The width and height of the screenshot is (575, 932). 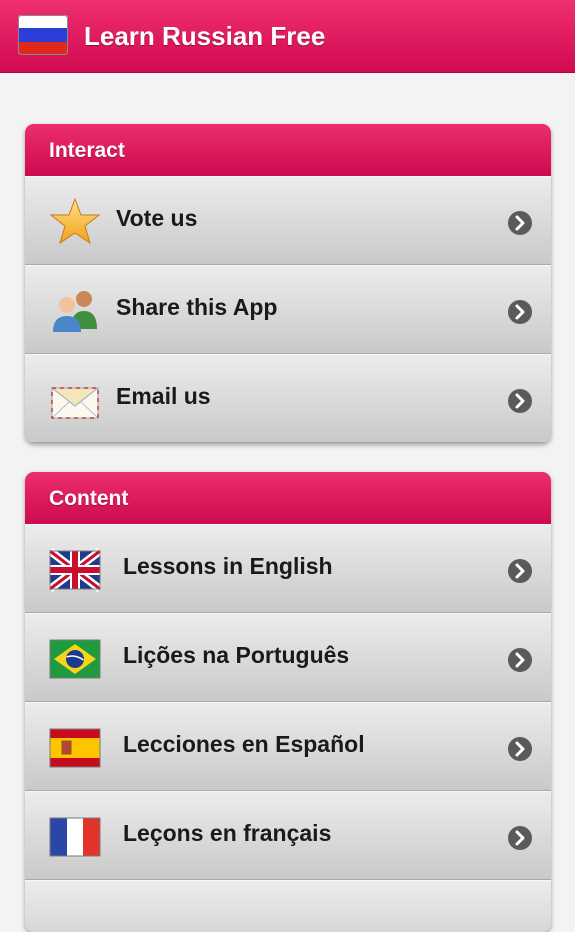 I want to click on russia-flag-icon, so click(x=43, y=35).